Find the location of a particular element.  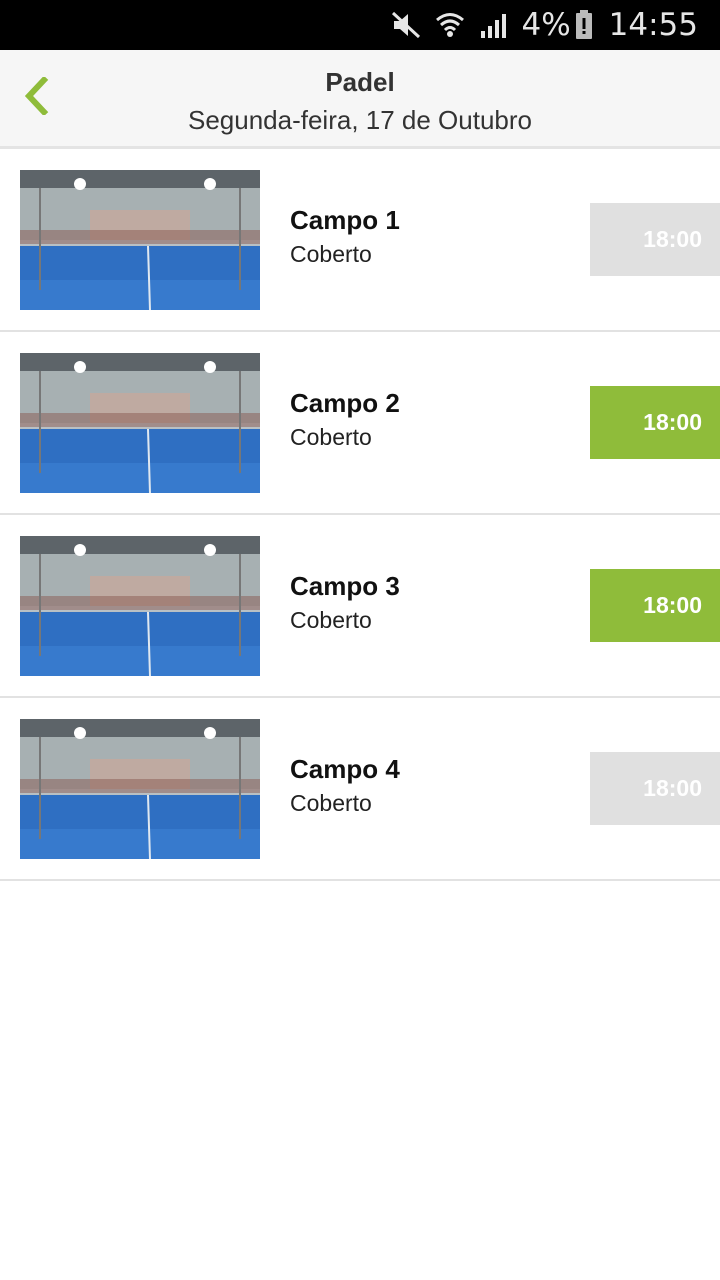

court-row: Campo 3 Coberto 18:00 is located at coordinates (360, 606).